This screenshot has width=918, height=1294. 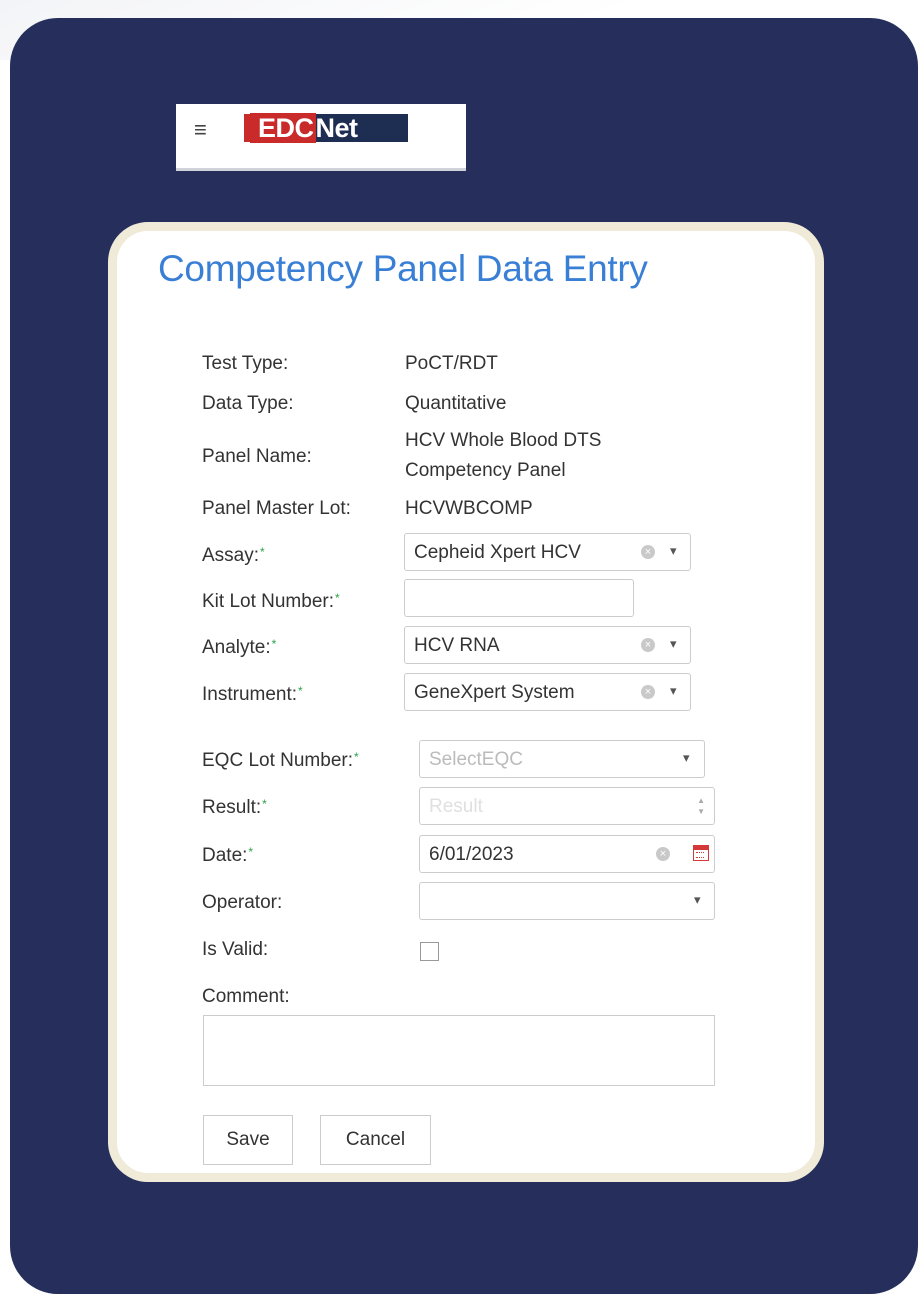 What do you see at coordinates (567, 854) in the screenshot?
I see `date-input: 6/01/2023 ×` at bounding box center [567, 854].